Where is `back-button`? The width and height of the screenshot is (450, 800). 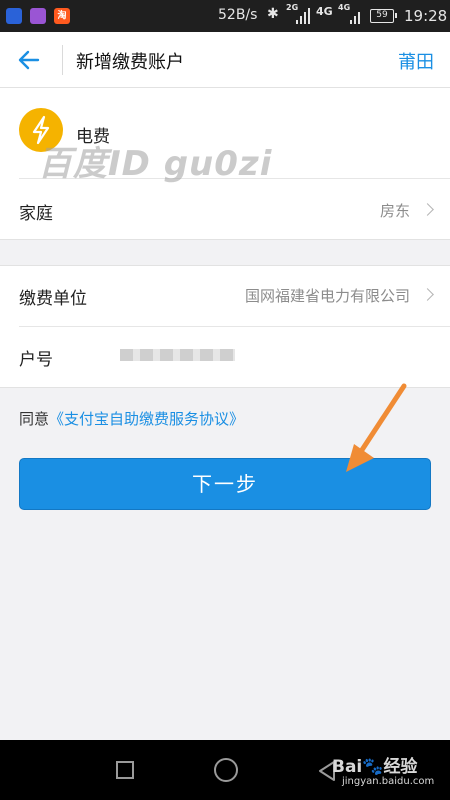
back-button is located at coordinates (30, 60).